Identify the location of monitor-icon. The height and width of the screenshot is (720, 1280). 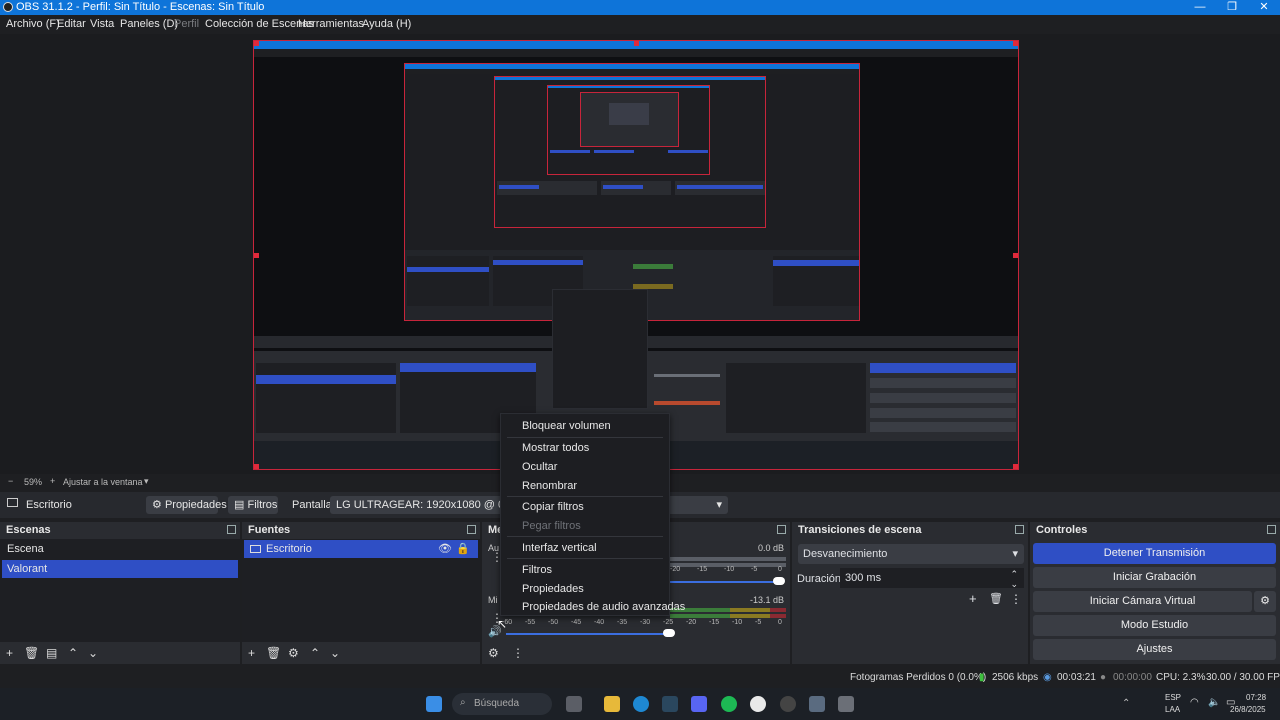
(12, 502).